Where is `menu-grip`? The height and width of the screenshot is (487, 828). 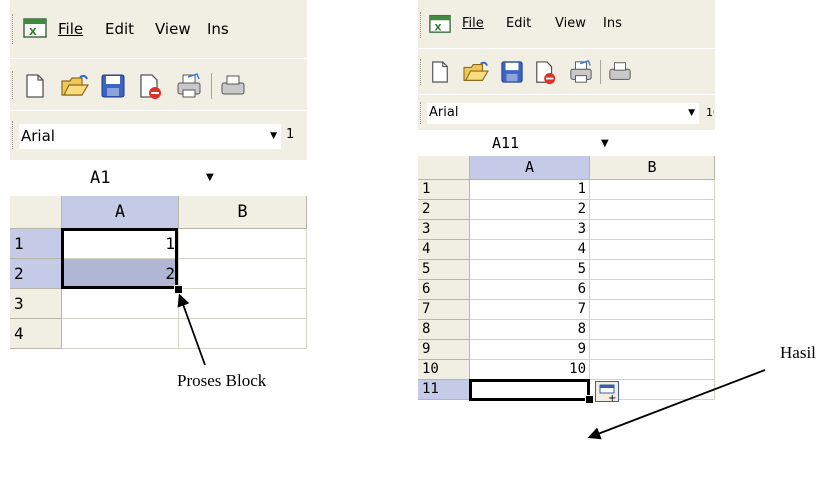
menu-grip is located at coordinates (14, 29).